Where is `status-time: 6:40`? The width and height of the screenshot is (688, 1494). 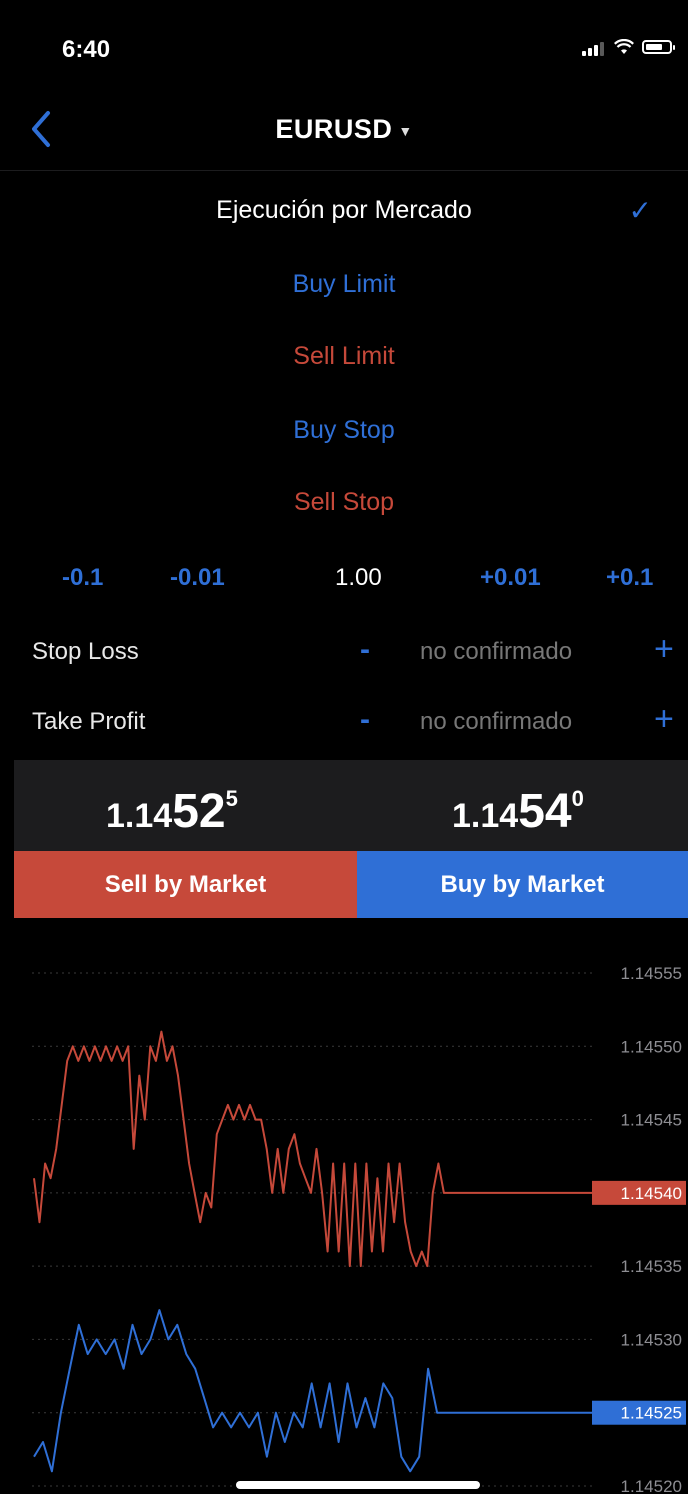
status-time: 6:40 is located at coordinates (86, 49).